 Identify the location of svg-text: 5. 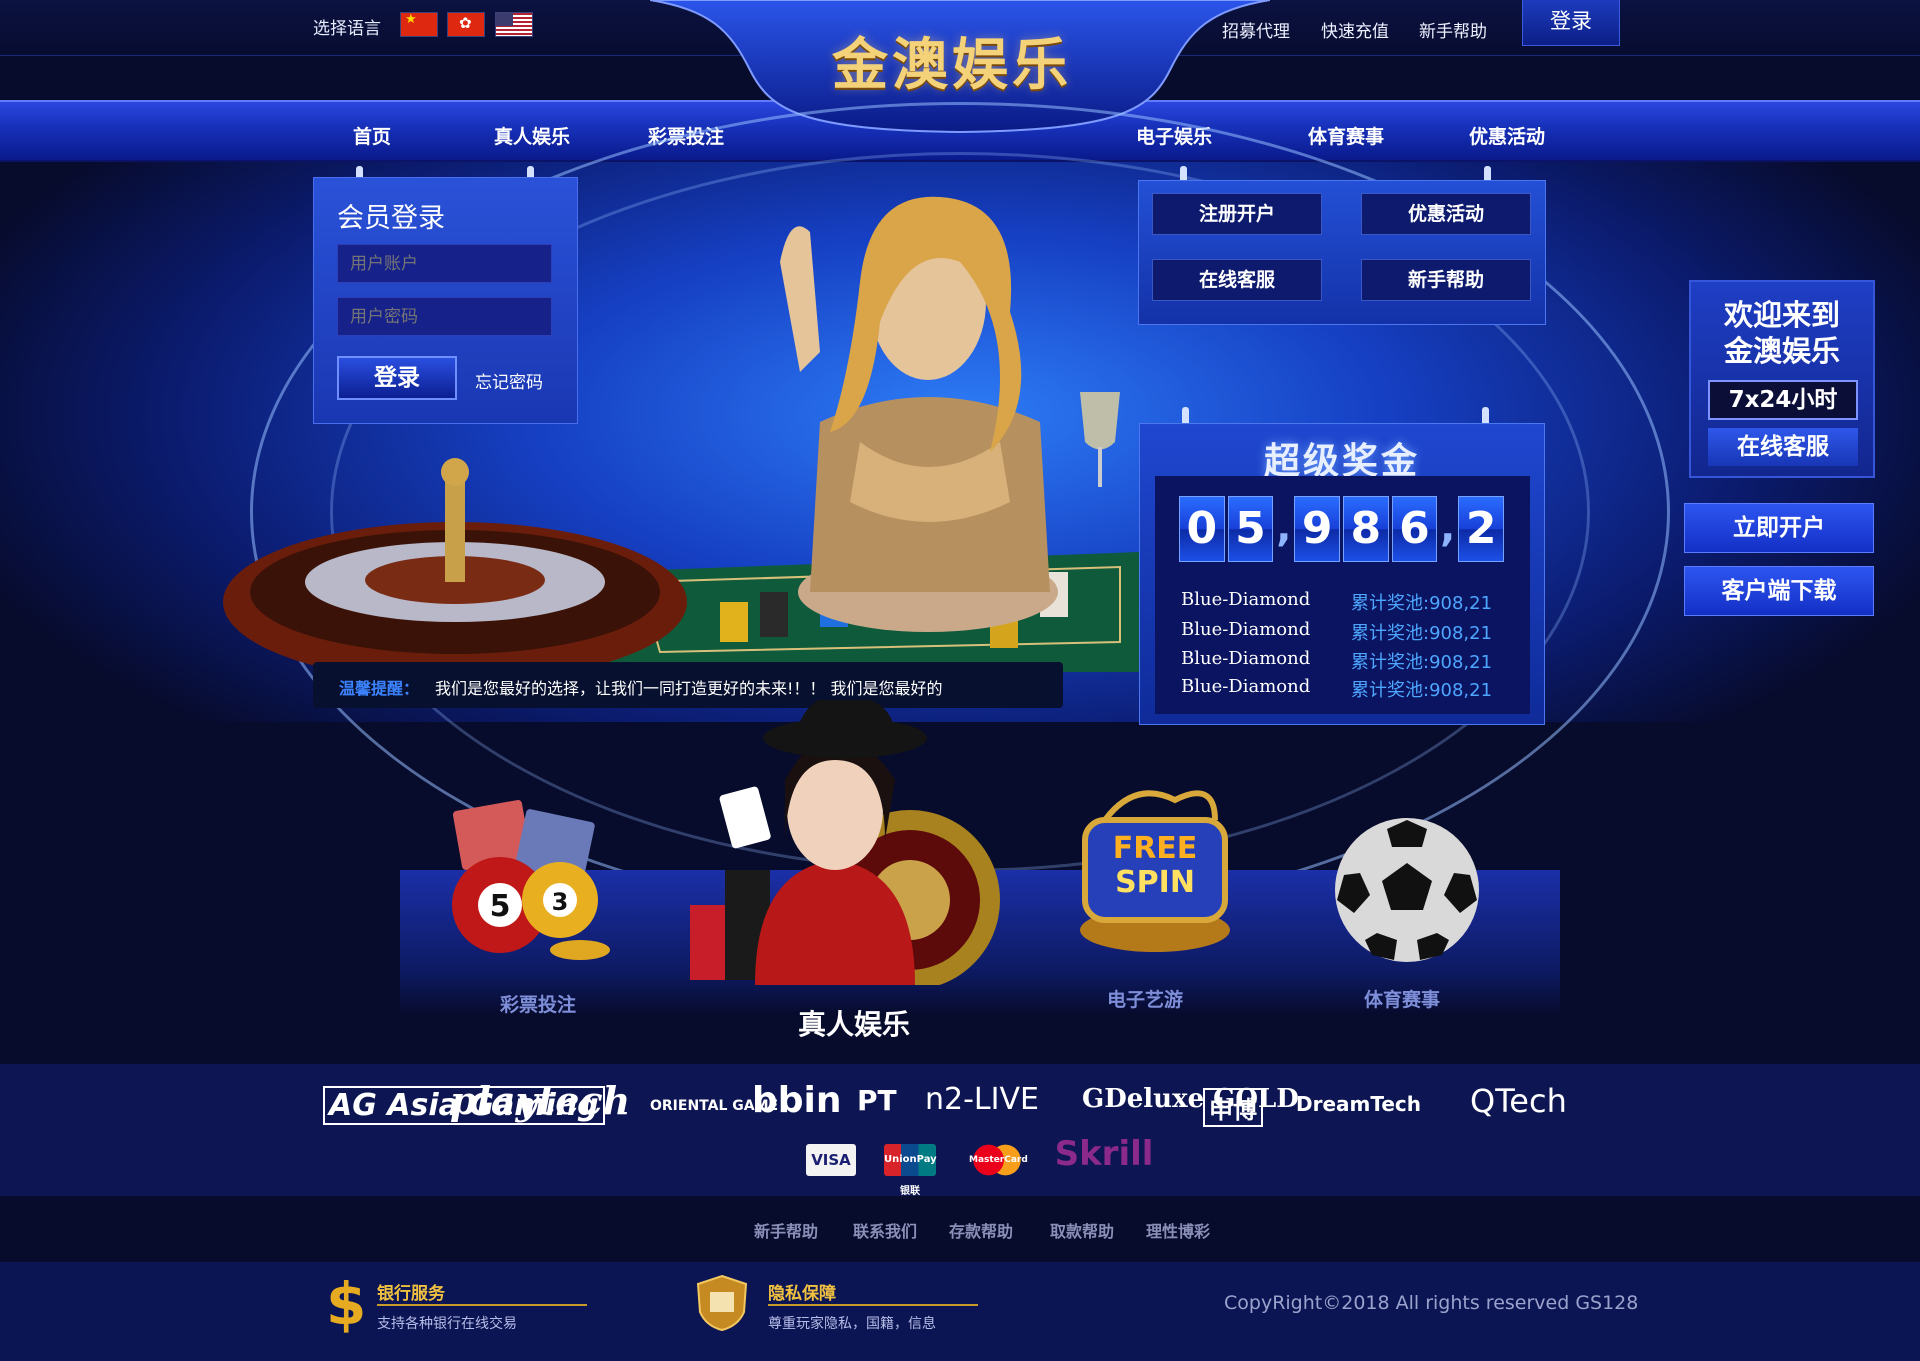
(500, 906).